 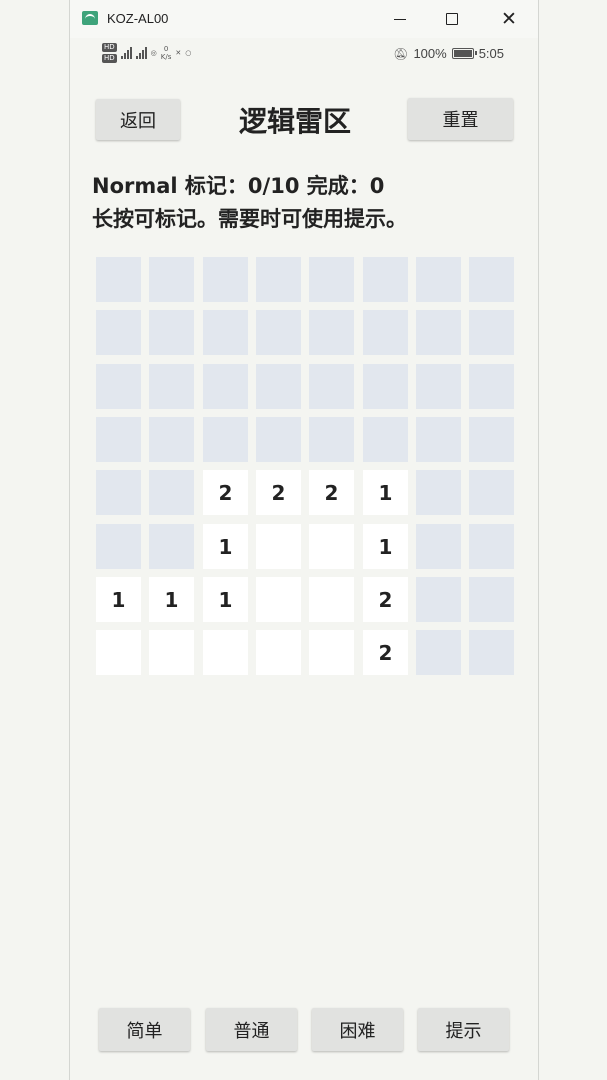 I want to click on mute-bell-icon: 🔕︎, so click(x=401, y=53).